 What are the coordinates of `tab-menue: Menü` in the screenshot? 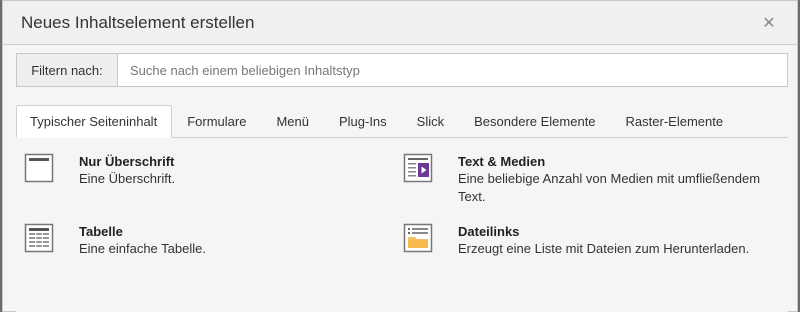 It's located at (292, 121).